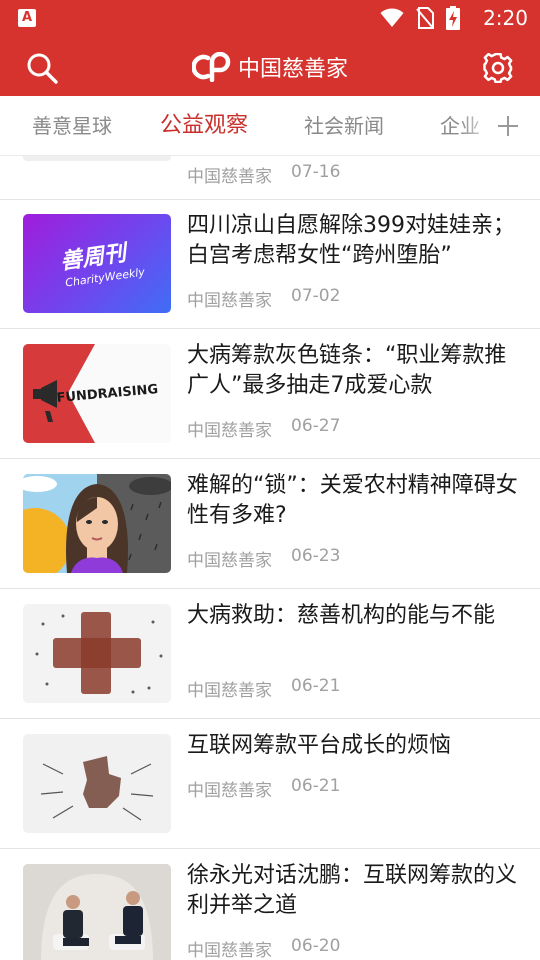 This screenshot has width=540, height=960. What do you see at coordinates (102, 264) in the screenshot?
I see `charity-weekly-logo: 善周刊 CharityWeekly` at bounding box center [102, 264].